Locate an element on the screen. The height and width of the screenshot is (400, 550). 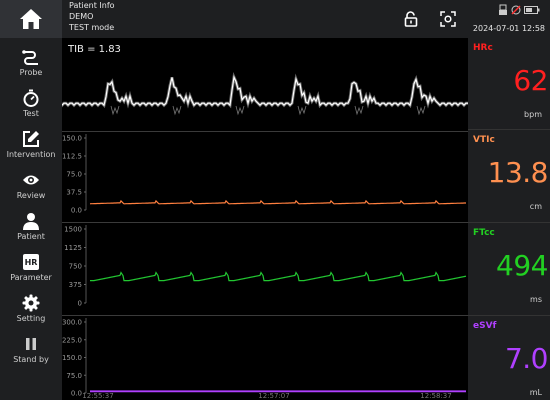
screenshot-button is located at coordinates (448, 19).